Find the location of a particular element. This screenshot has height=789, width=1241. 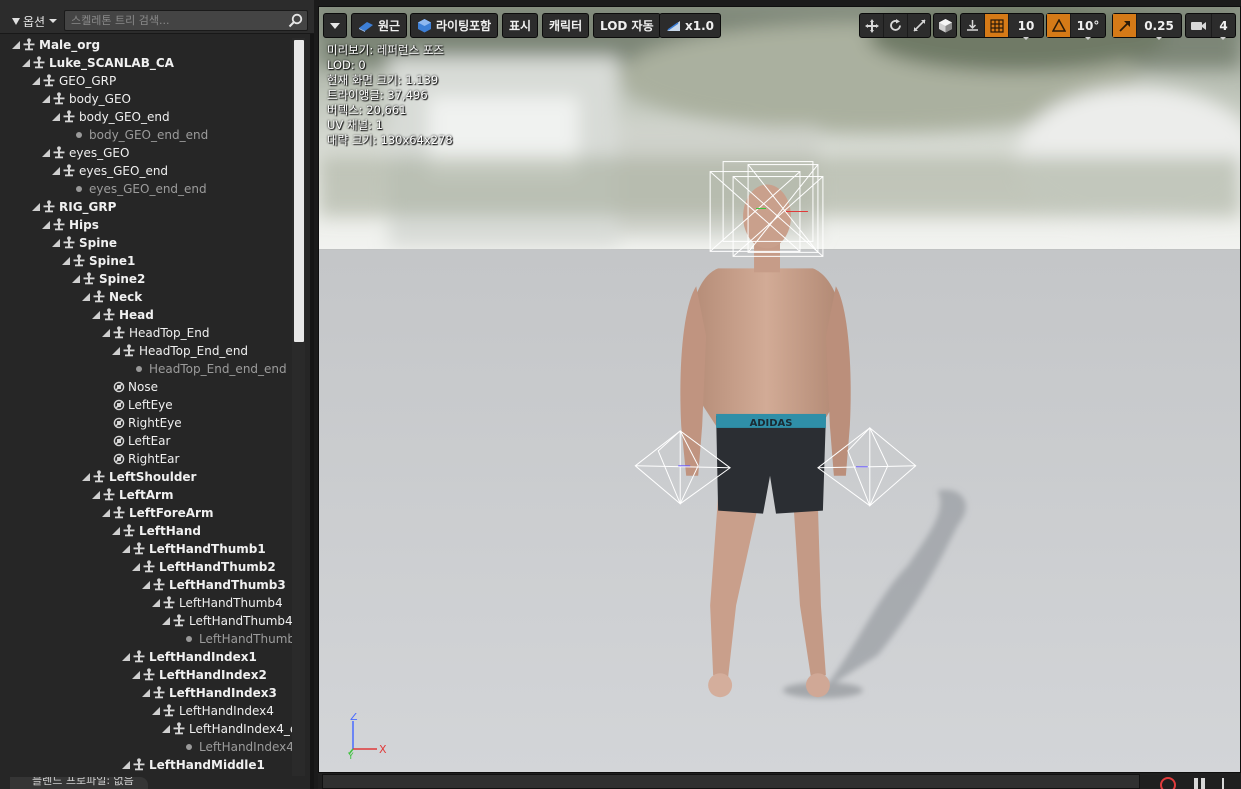

tree-row: Spine is located at coordinates (146, 243).